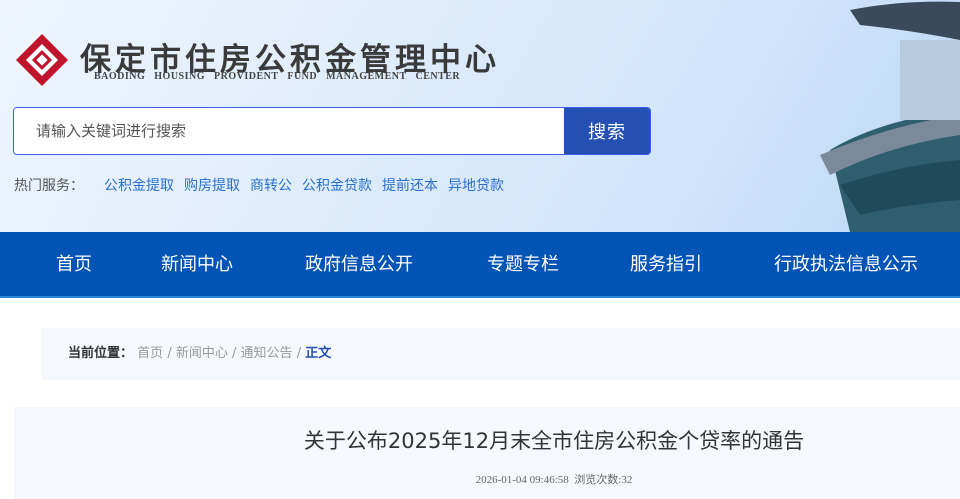 This screenshot has width=960, height=499. I want to click on breadcrumb-label: 当前位置：, so click(101, 353).